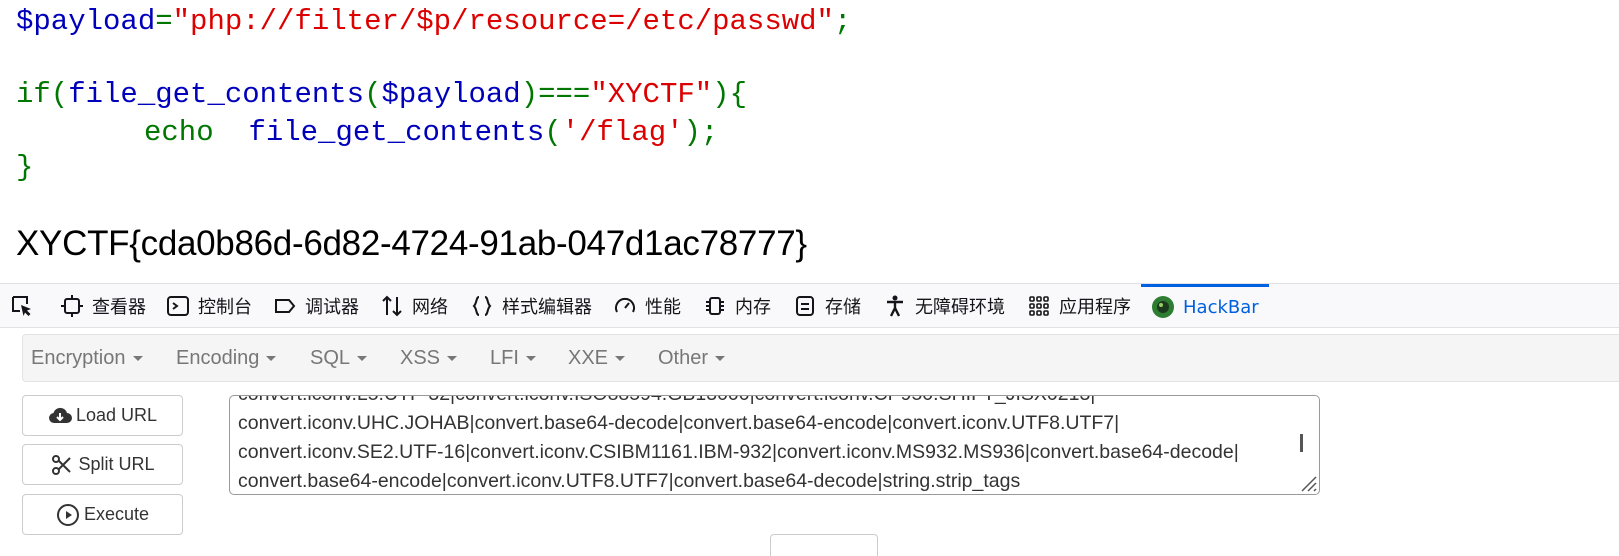  I want to click on tab-accessibility: 无障碍环境, so click(944, 305).